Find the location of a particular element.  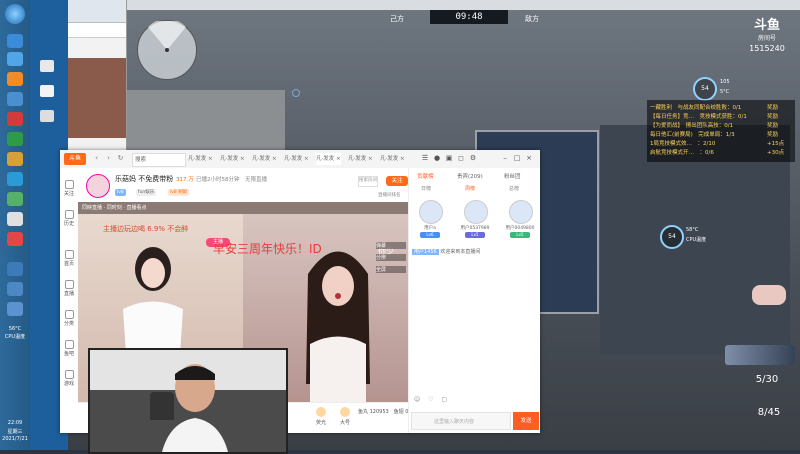

settings-icon: ⚙ is located at coordinates (473, 158).